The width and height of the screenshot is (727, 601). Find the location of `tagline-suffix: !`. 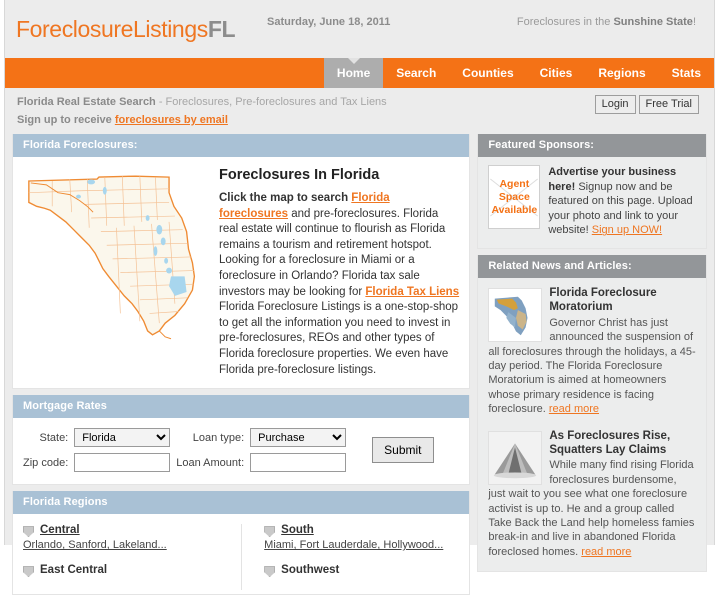

tagline-suffix: ! is located at coordinates (694, 22).